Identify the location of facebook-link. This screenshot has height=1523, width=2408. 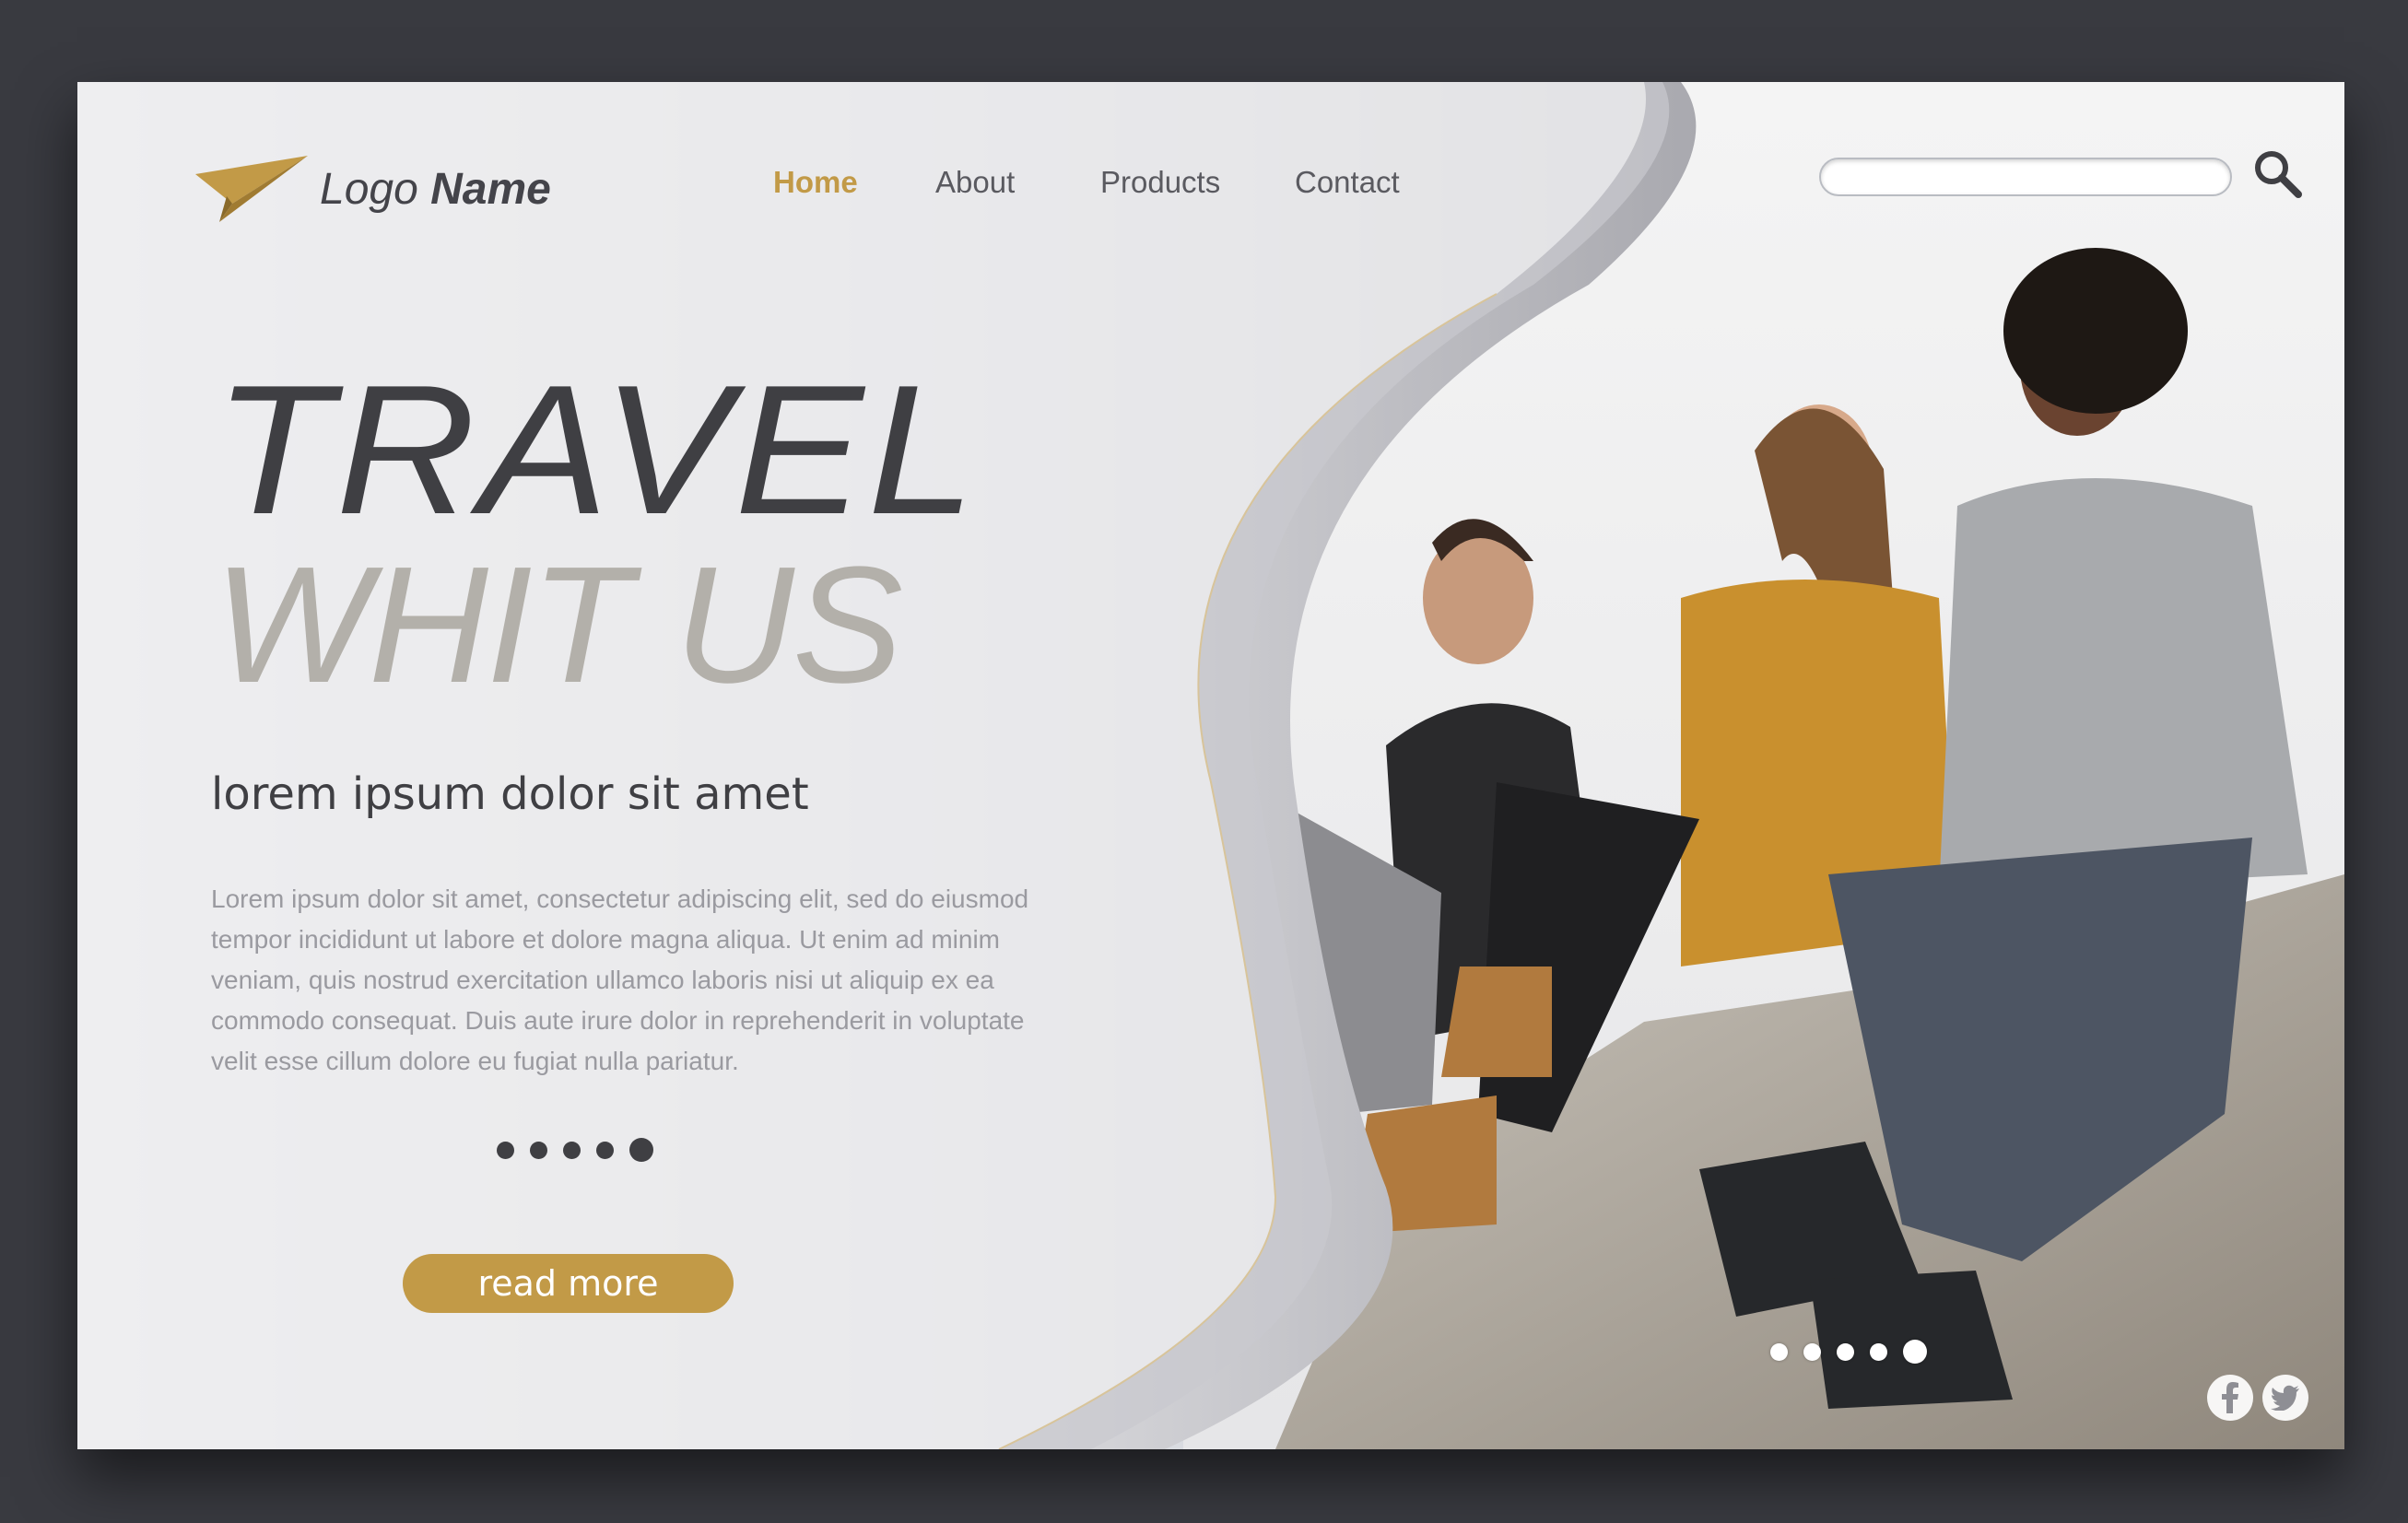
(2230, 1398).